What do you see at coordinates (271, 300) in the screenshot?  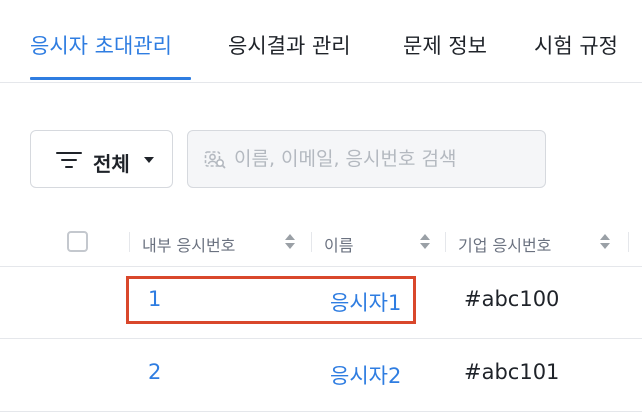 I see `highlight-box` at bounding box center [271, 300].